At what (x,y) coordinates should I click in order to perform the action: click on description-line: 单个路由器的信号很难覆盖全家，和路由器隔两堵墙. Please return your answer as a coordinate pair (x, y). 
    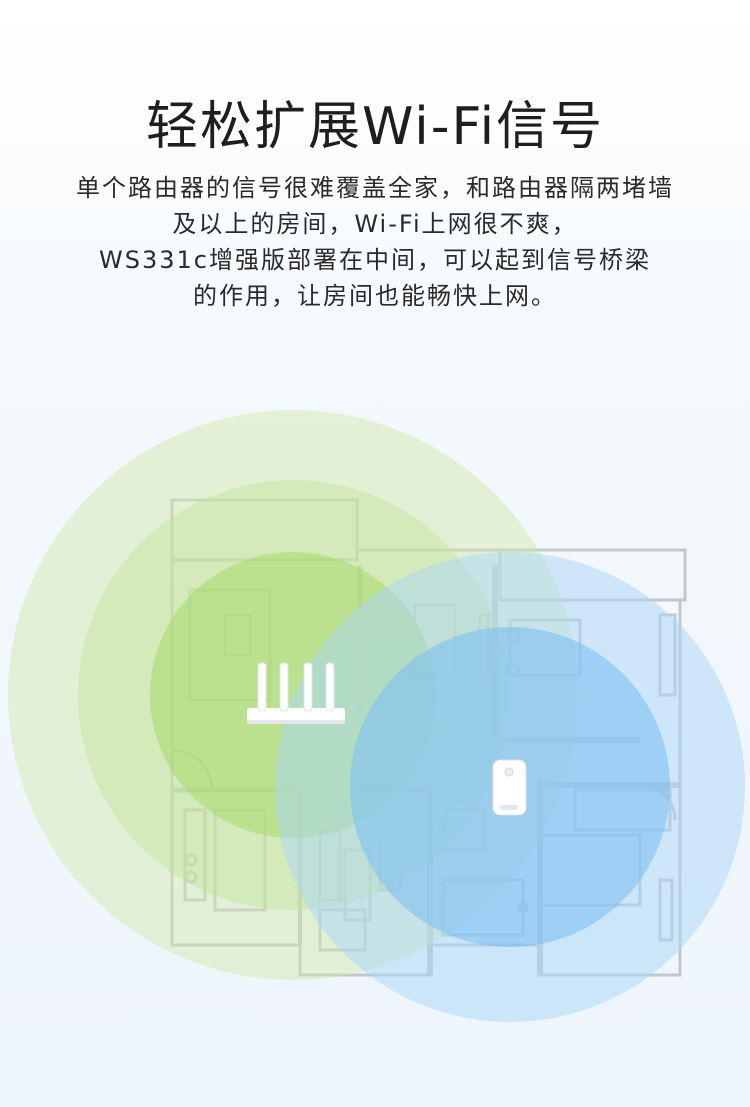
    Looking at the image, I should click on (375, 188).